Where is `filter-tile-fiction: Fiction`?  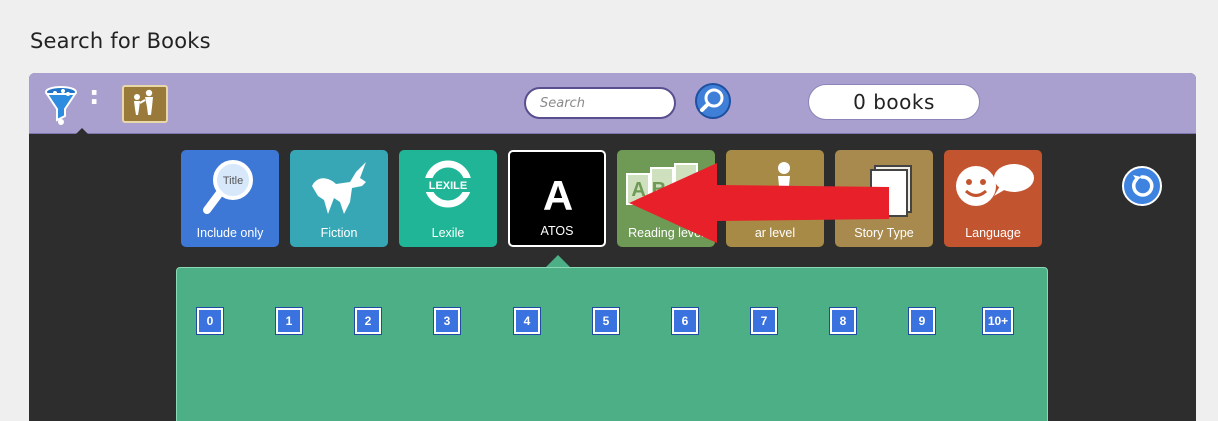 filter-tile-fiction: Fiction is located at coordinates (339, 198).